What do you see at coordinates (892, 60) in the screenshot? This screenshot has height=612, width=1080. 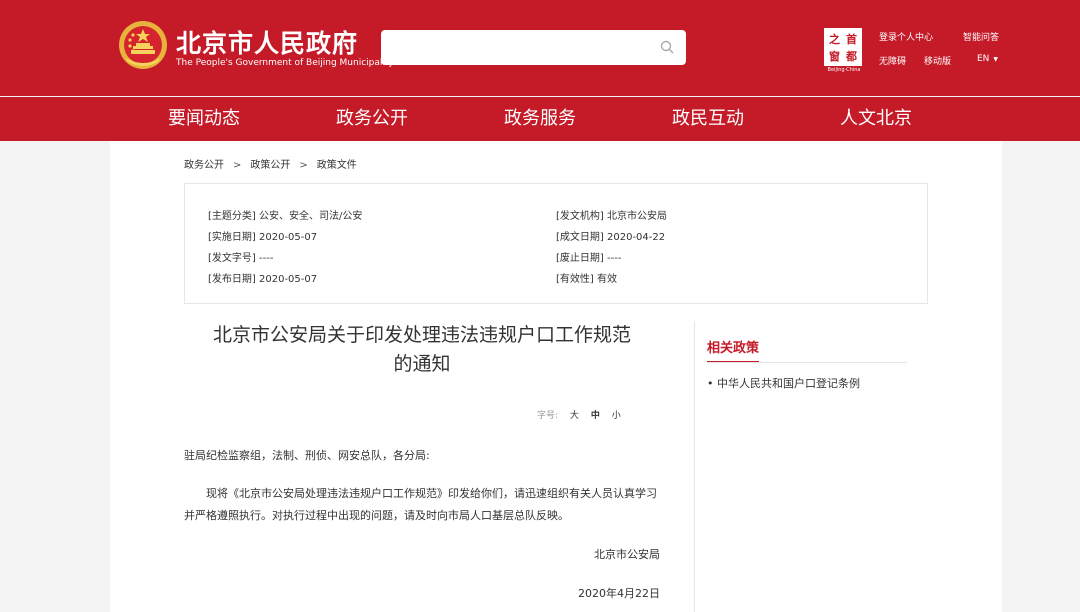 I see `barrier-free-link: 无障碍` at bounding box center [892, 60].